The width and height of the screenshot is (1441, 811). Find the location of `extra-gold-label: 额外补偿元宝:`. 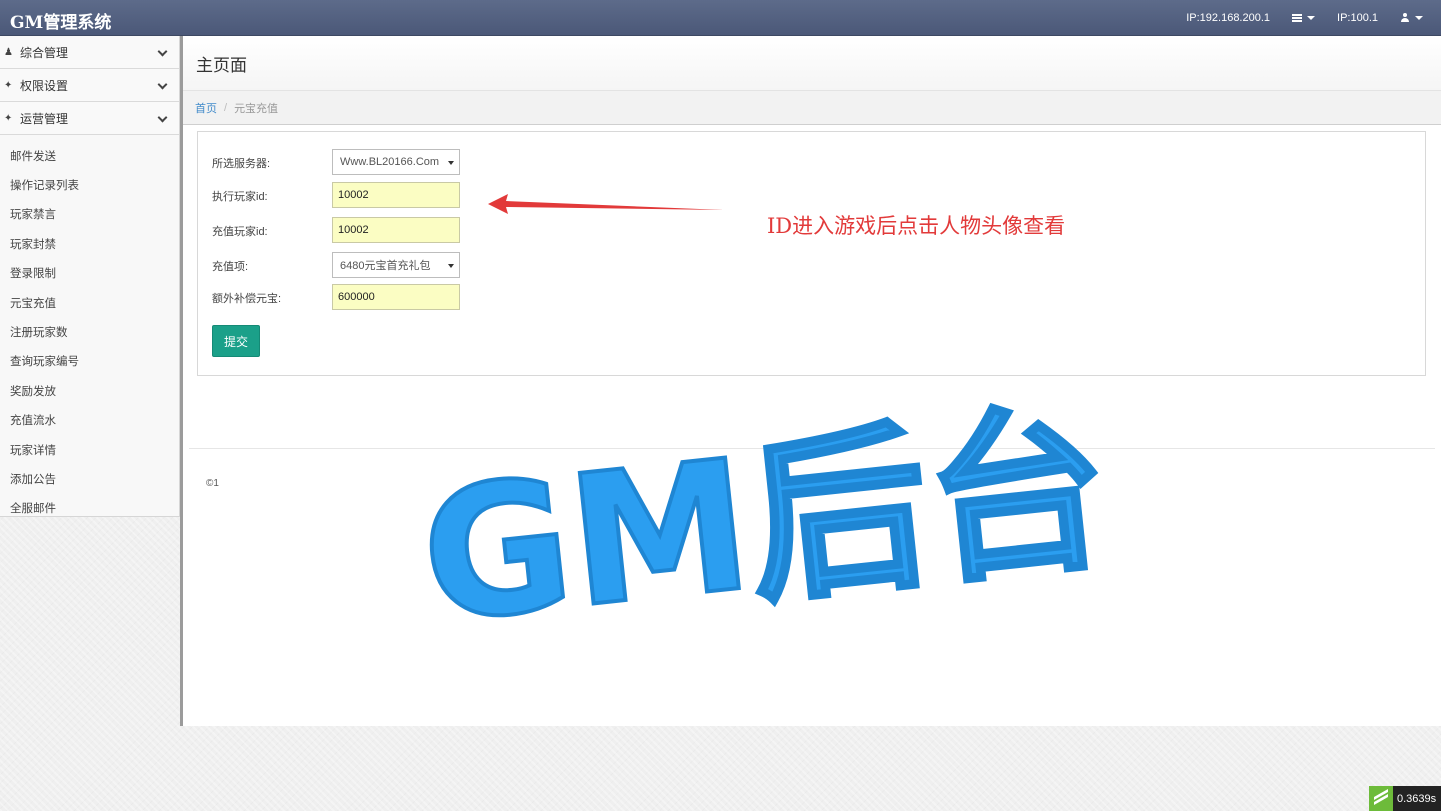

extra-gold-label: 额外补偿元宝: is located at coordinates (247, 299).